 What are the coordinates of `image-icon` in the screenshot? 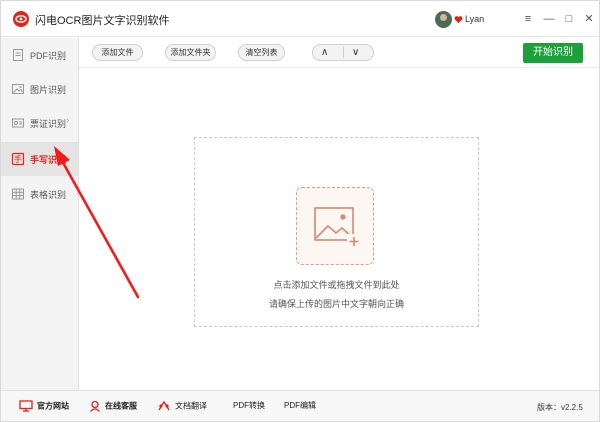 It's located at (18, 89).